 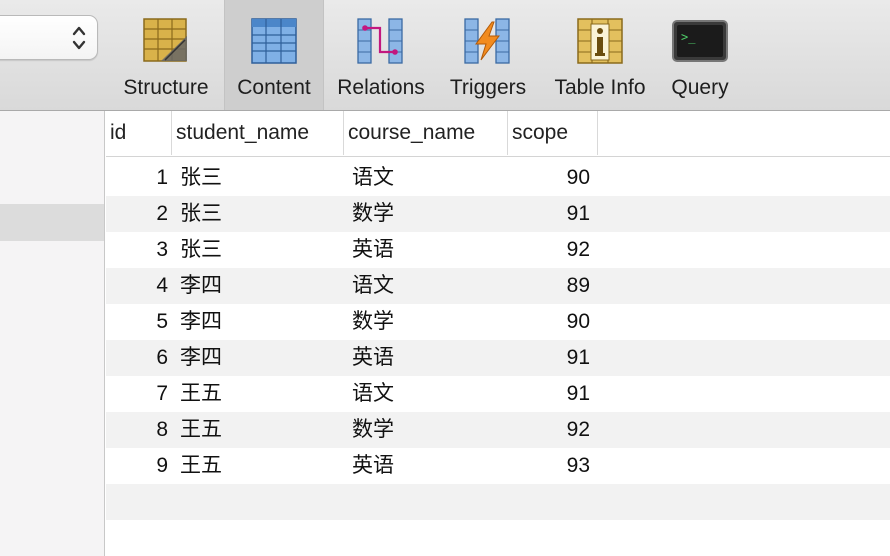 What do you see at coordinates (274, 41) in the screenshot?
I see `content-icon` at bounding box center [274, 41].